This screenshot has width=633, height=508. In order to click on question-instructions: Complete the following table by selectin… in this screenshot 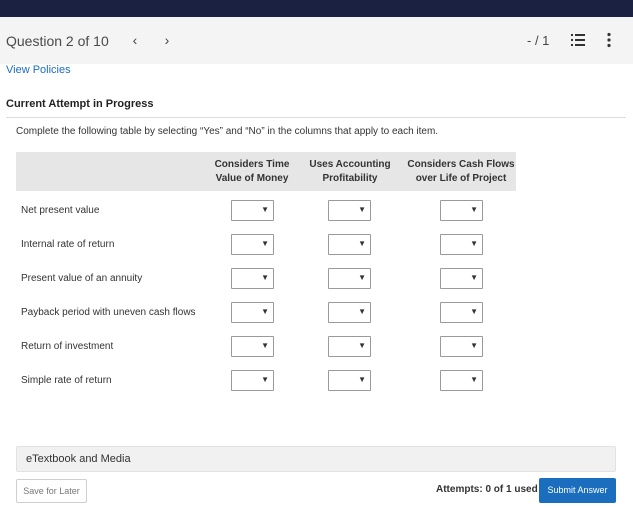, I will do `click(227, 131)`.